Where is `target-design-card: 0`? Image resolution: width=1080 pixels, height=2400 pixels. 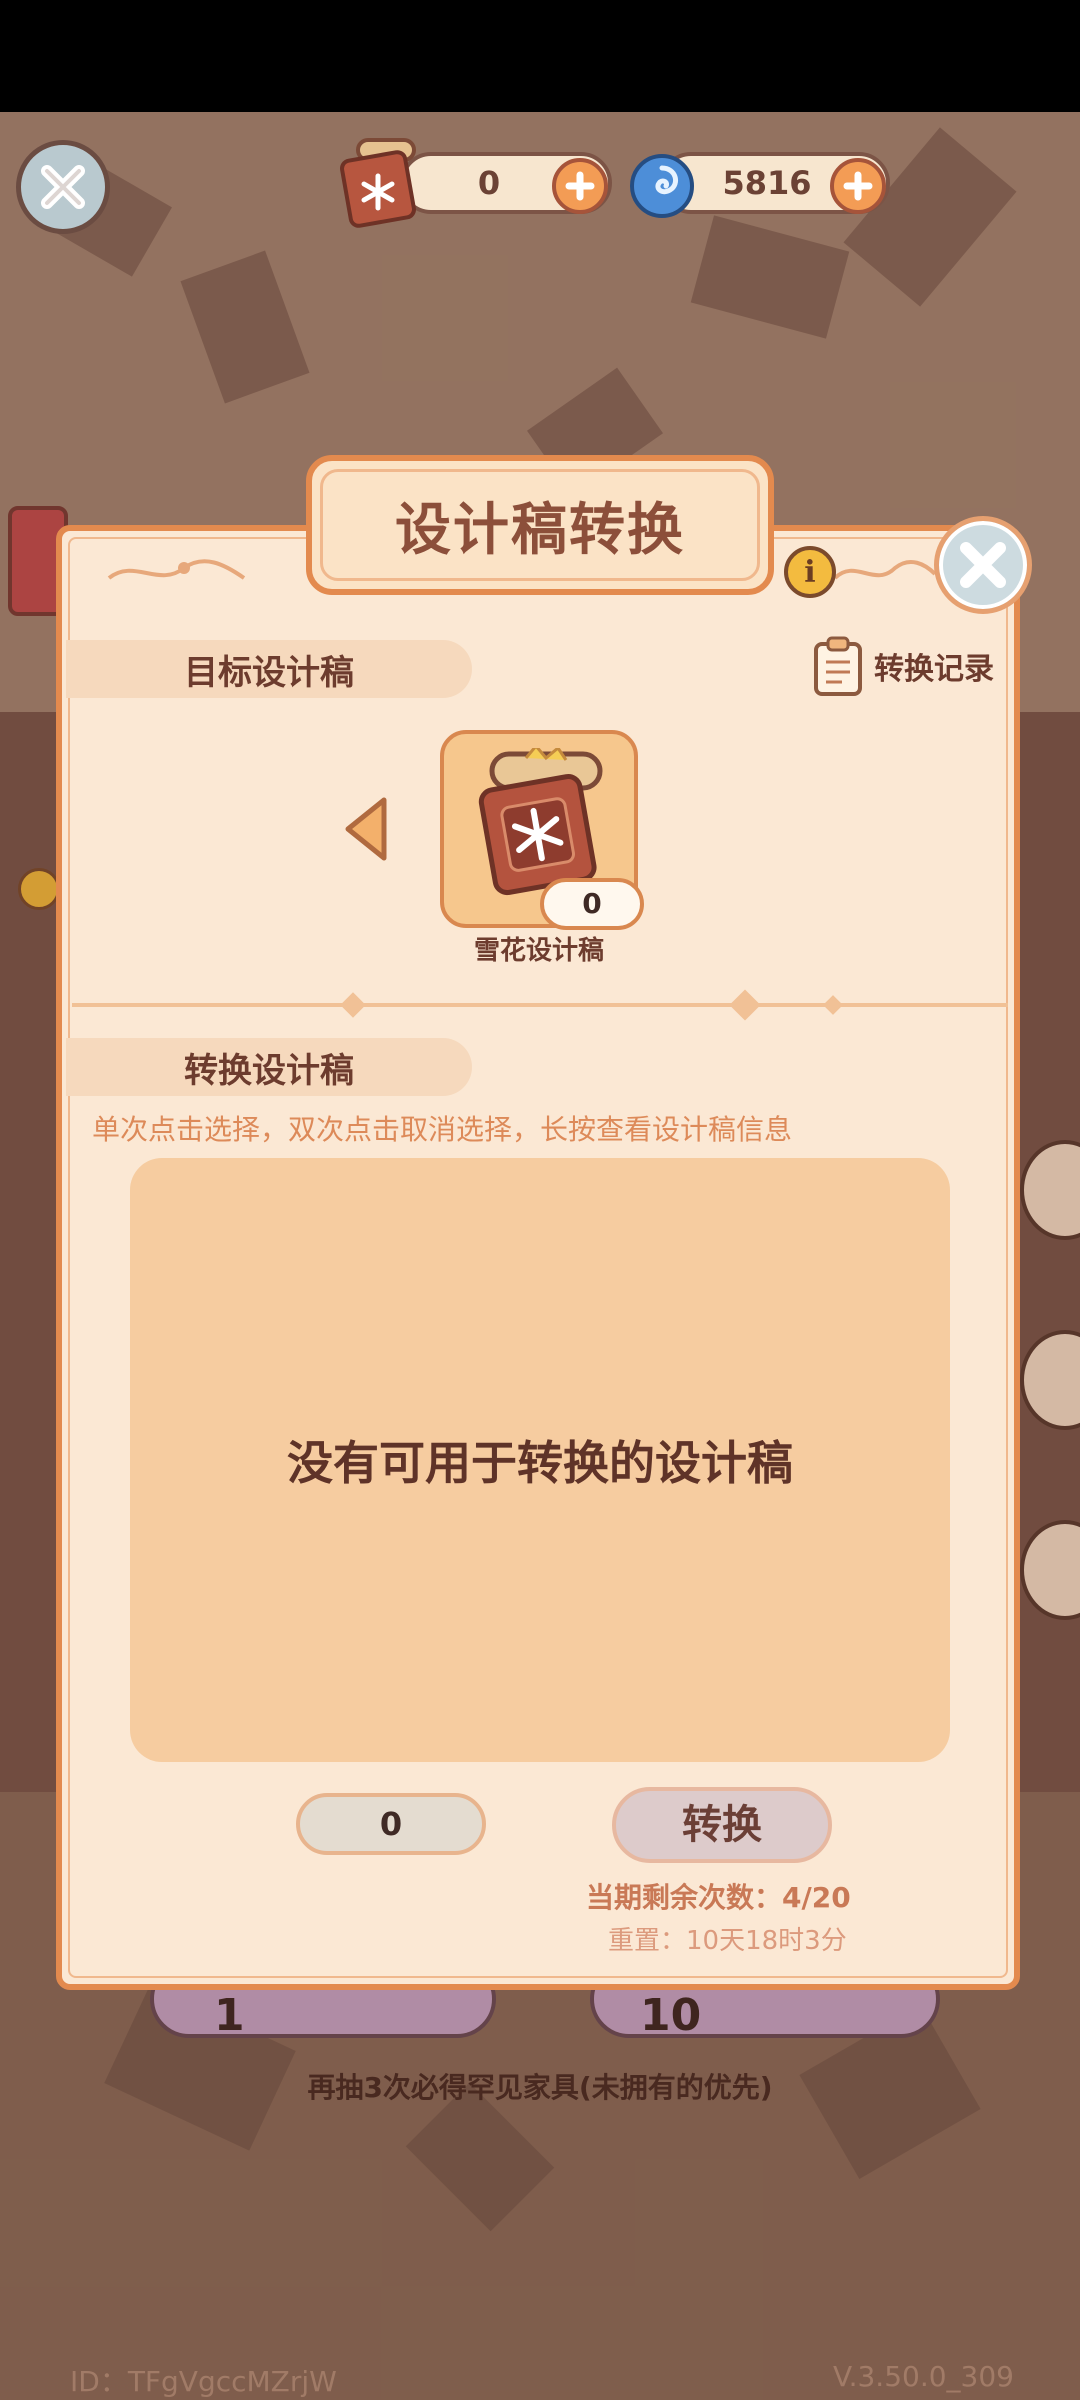 target-design-card: 0 is located at coordinates (542, 830).